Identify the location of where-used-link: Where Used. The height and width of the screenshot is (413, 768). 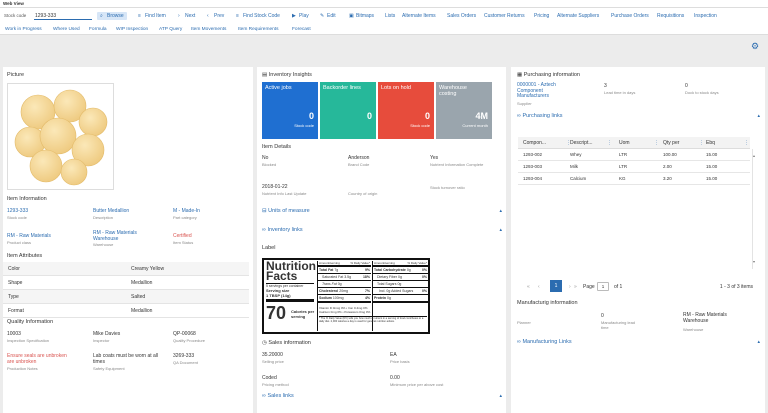
(66, 29).